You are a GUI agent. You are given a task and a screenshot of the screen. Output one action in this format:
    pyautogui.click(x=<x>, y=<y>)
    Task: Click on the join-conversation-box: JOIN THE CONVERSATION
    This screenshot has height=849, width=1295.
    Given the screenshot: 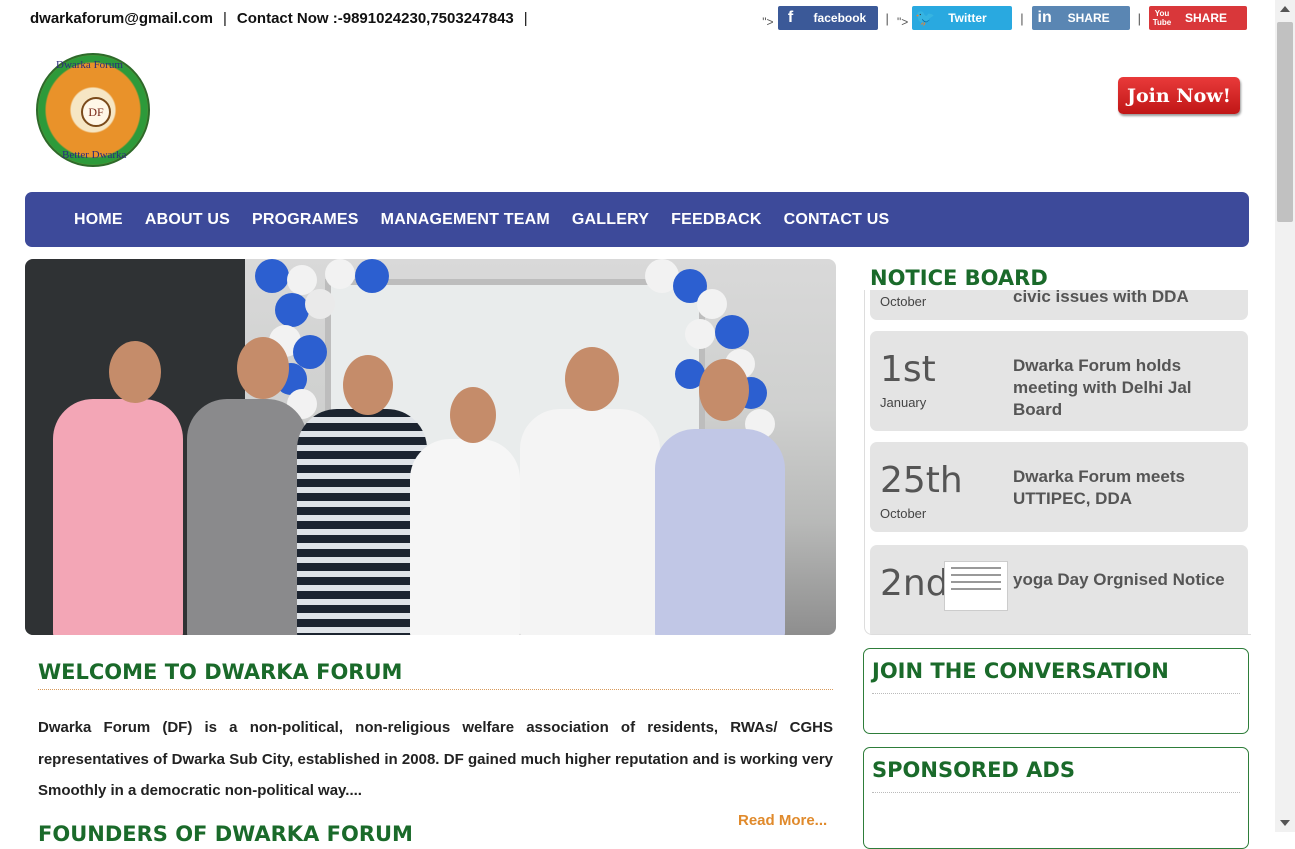 What is the action you would take?
    pyautogui.click(x=1056, y=691)
    